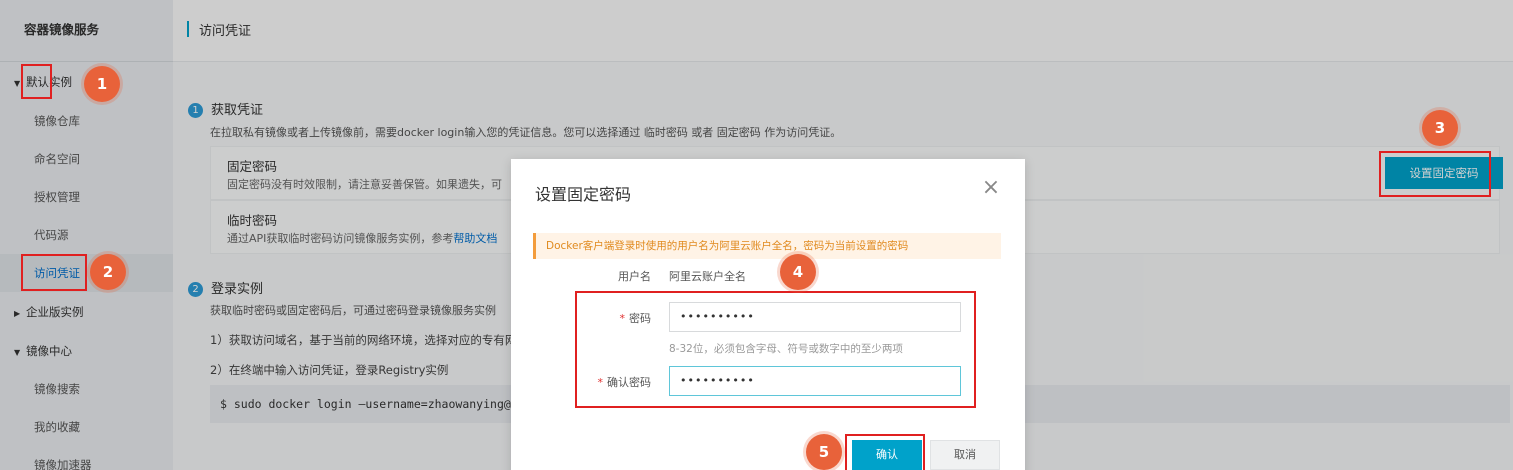  Describe the element at coordinates (767, 246) in the screenshot. I see `notice-banner: Docker客户端登录时使用的用户名为阿里云账户全名，密码为当前设置的密码` at that location.